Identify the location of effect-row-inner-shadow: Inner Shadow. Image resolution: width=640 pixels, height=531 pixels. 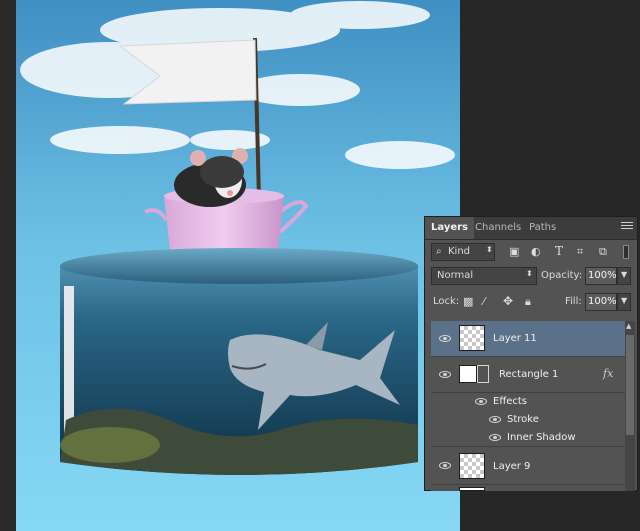
(529, 438).